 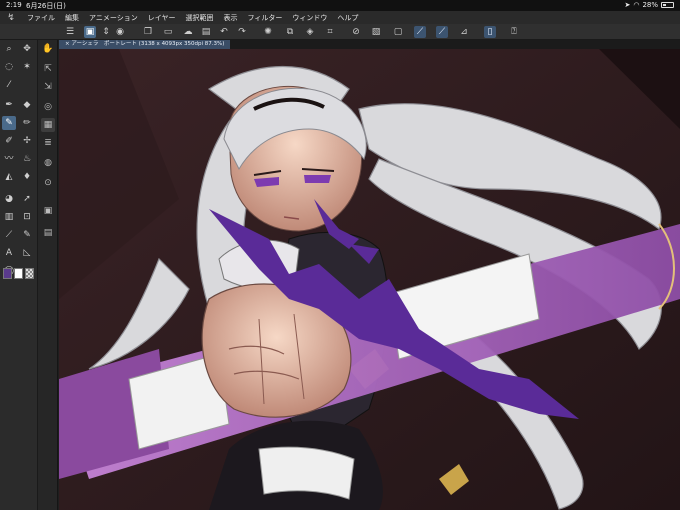 I want to click on menu-view: 表示, so click(x=231, y=18).